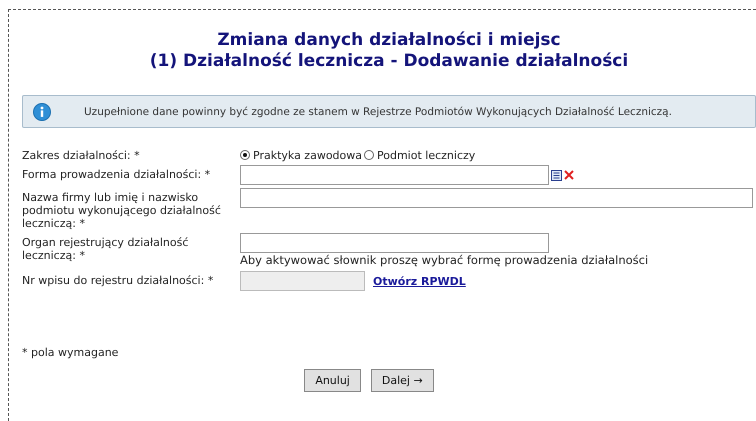 The height and width of the screenshot is (421, 756). Describe the element at coordinates (569, 175) in the screenshot. I see `close-icon` at that location.